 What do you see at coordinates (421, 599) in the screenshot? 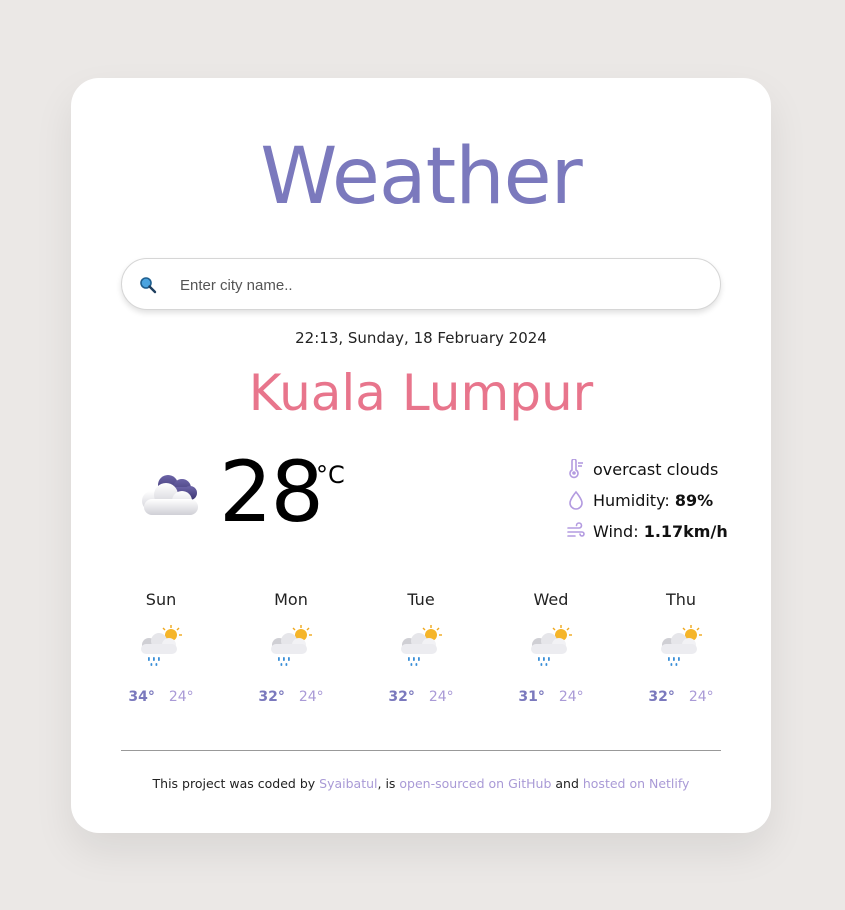
I see `forecast-day-name: Tue` at bounding box center [421, 599].